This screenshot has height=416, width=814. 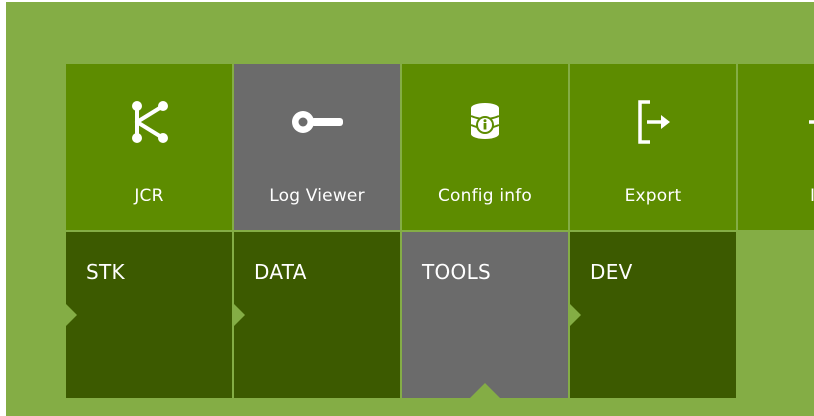 I want to click on category-label-data: DATA, so click(x=280, y=272).